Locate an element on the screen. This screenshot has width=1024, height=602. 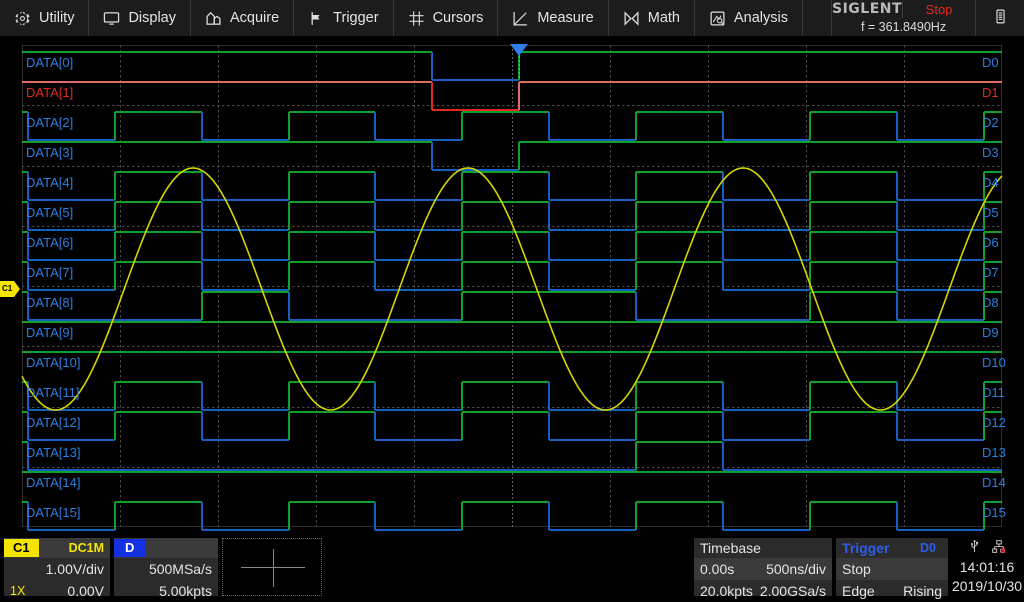
menu-item-utility: Utility is located at coordinates (45, 18).